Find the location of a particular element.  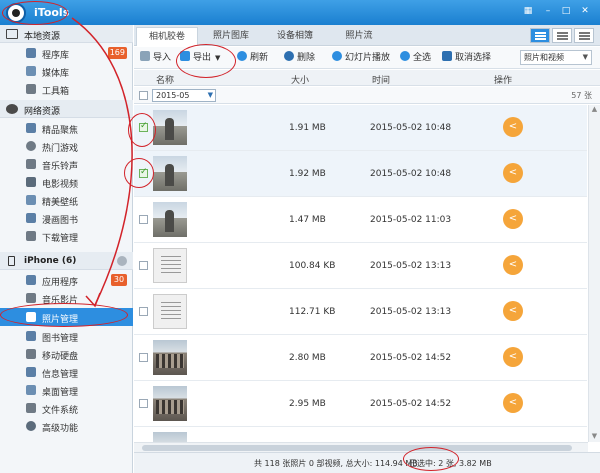

annotation-arrow is located at coordinates (102, 162).